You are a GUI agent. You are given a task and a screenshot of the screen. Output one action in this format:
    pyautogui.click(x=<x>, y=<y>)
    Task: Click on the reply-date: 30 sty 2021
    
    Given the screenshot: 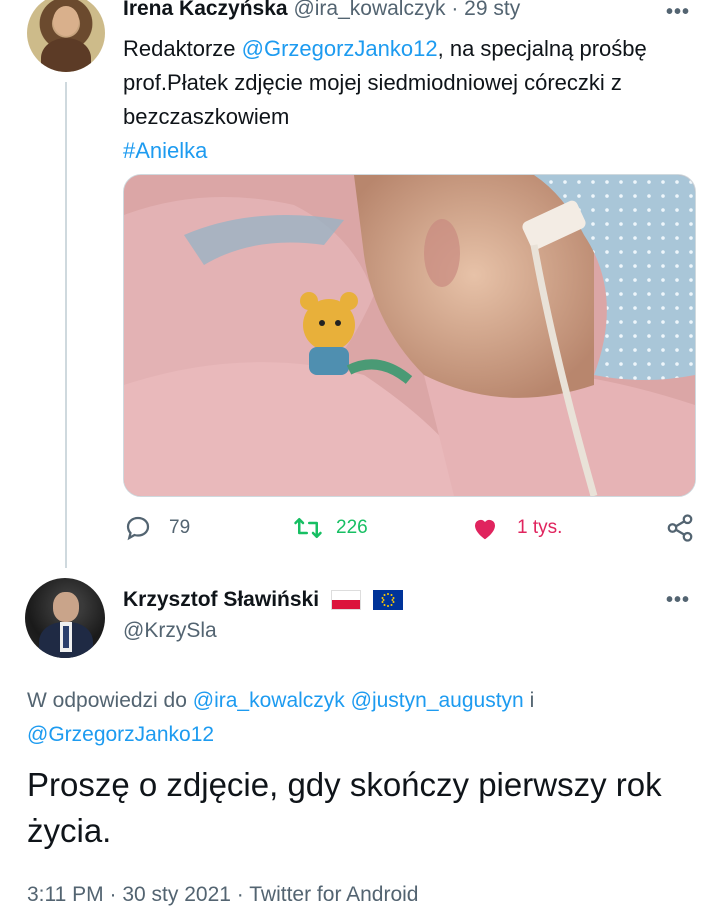 What is the action you would take?
    pyautogui.click(x=176, y=894)
    